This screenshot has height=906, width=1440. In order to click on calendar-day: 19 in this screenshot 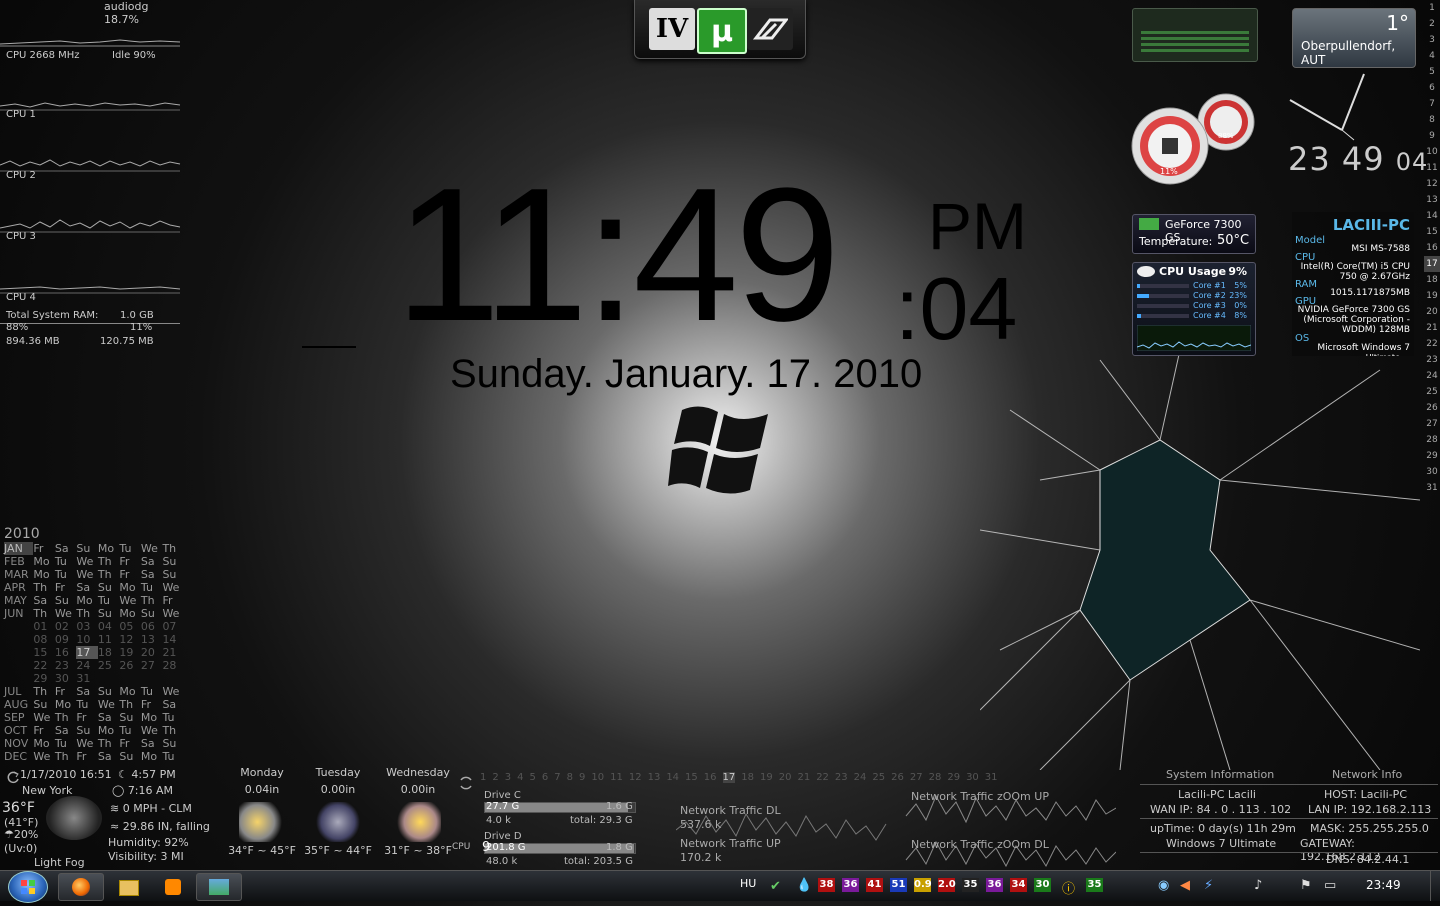, I will do `click(130, 652)`.